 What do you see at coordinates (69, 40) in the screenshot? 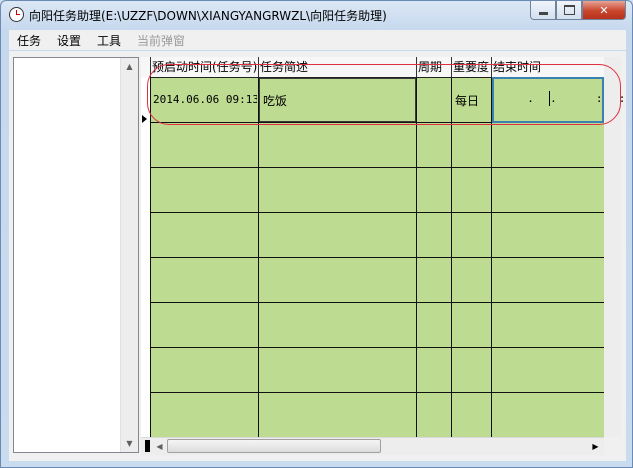
I see `menu-settings: 设置` at bounding box center [69, 40].